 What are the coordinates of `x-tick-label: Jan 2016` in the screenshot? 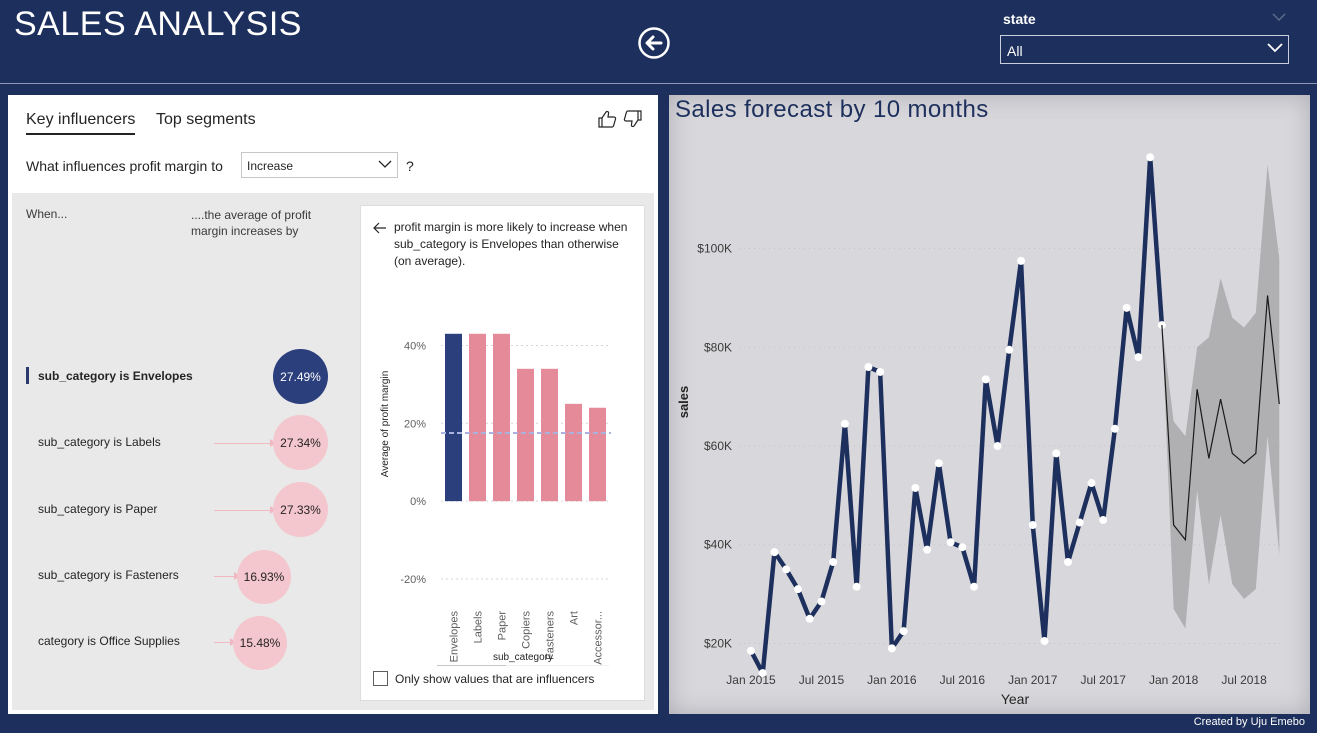 It's located at (892, 680).